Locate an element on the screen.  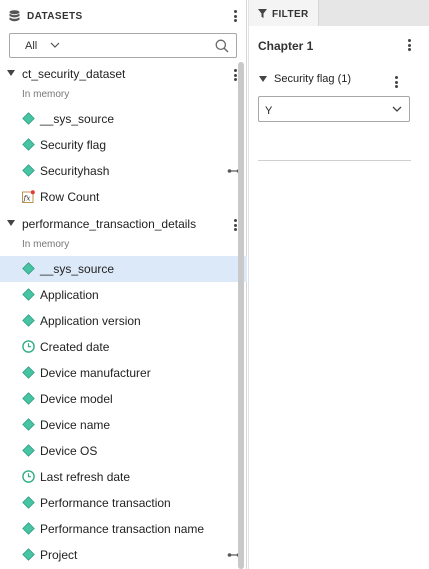
dataset-item-label: Created date is located at coordinates (75, 347).